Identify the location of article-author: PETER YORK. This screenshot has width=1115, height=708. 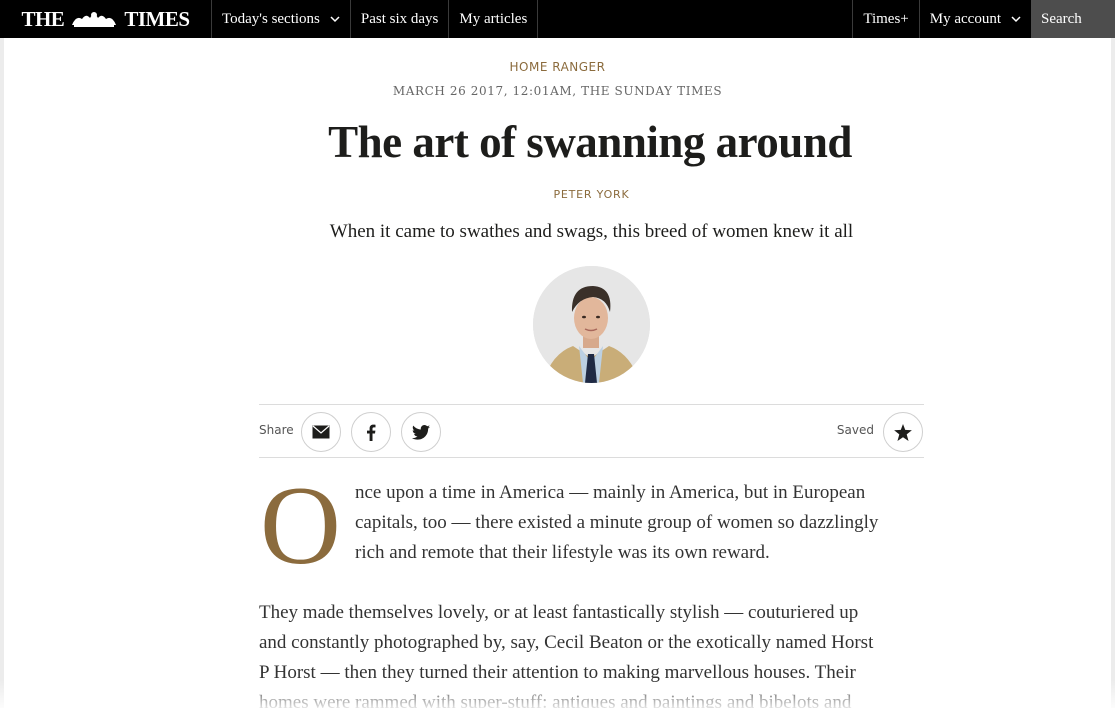
(557, 194).